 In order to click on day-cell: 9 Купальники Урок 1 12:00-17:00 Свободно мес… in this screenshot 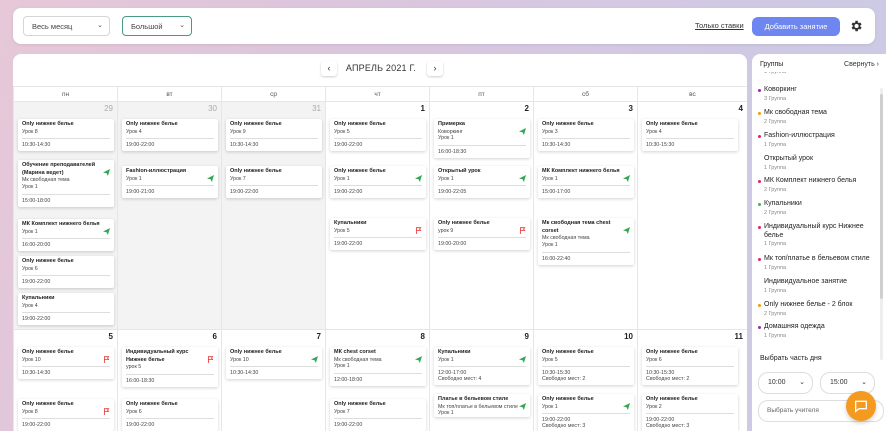, I will do `click(481, 380)`.